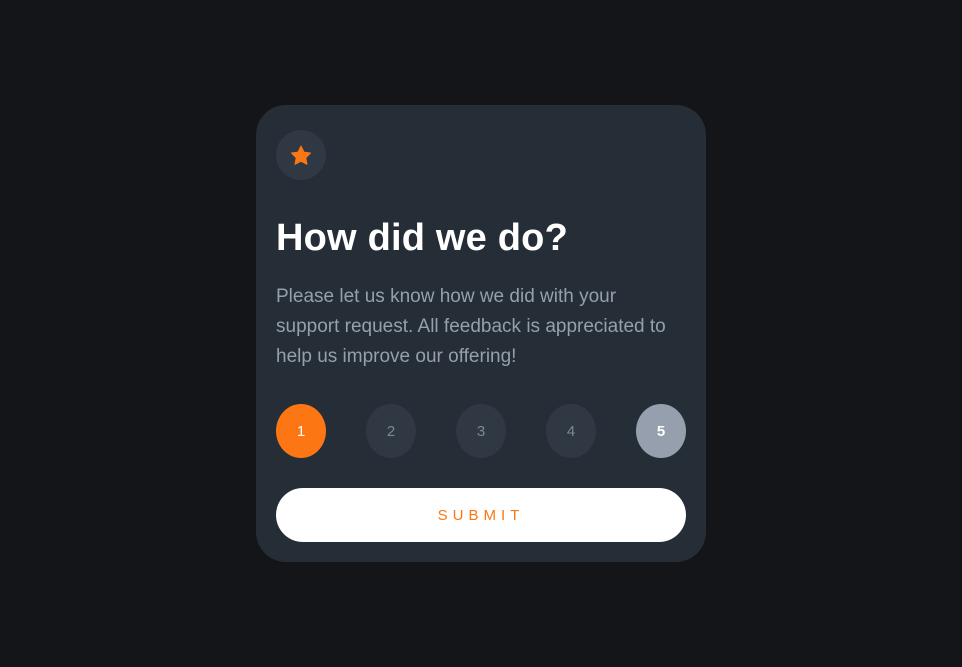 This screenshot has width=962, height=667. I want to click on page-title: How did we do?, so click(422, 238).